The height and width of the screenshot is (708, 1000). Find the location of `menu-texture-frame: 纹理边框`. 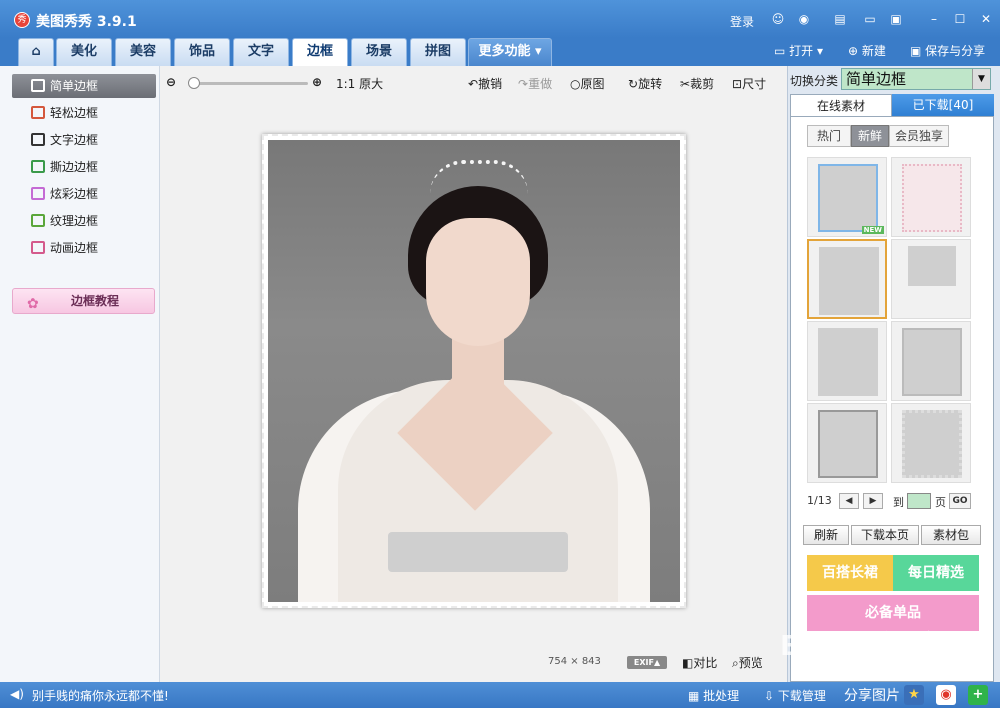

menu-texture-frame: 纹理边框 is located at coordinates (84, 221).